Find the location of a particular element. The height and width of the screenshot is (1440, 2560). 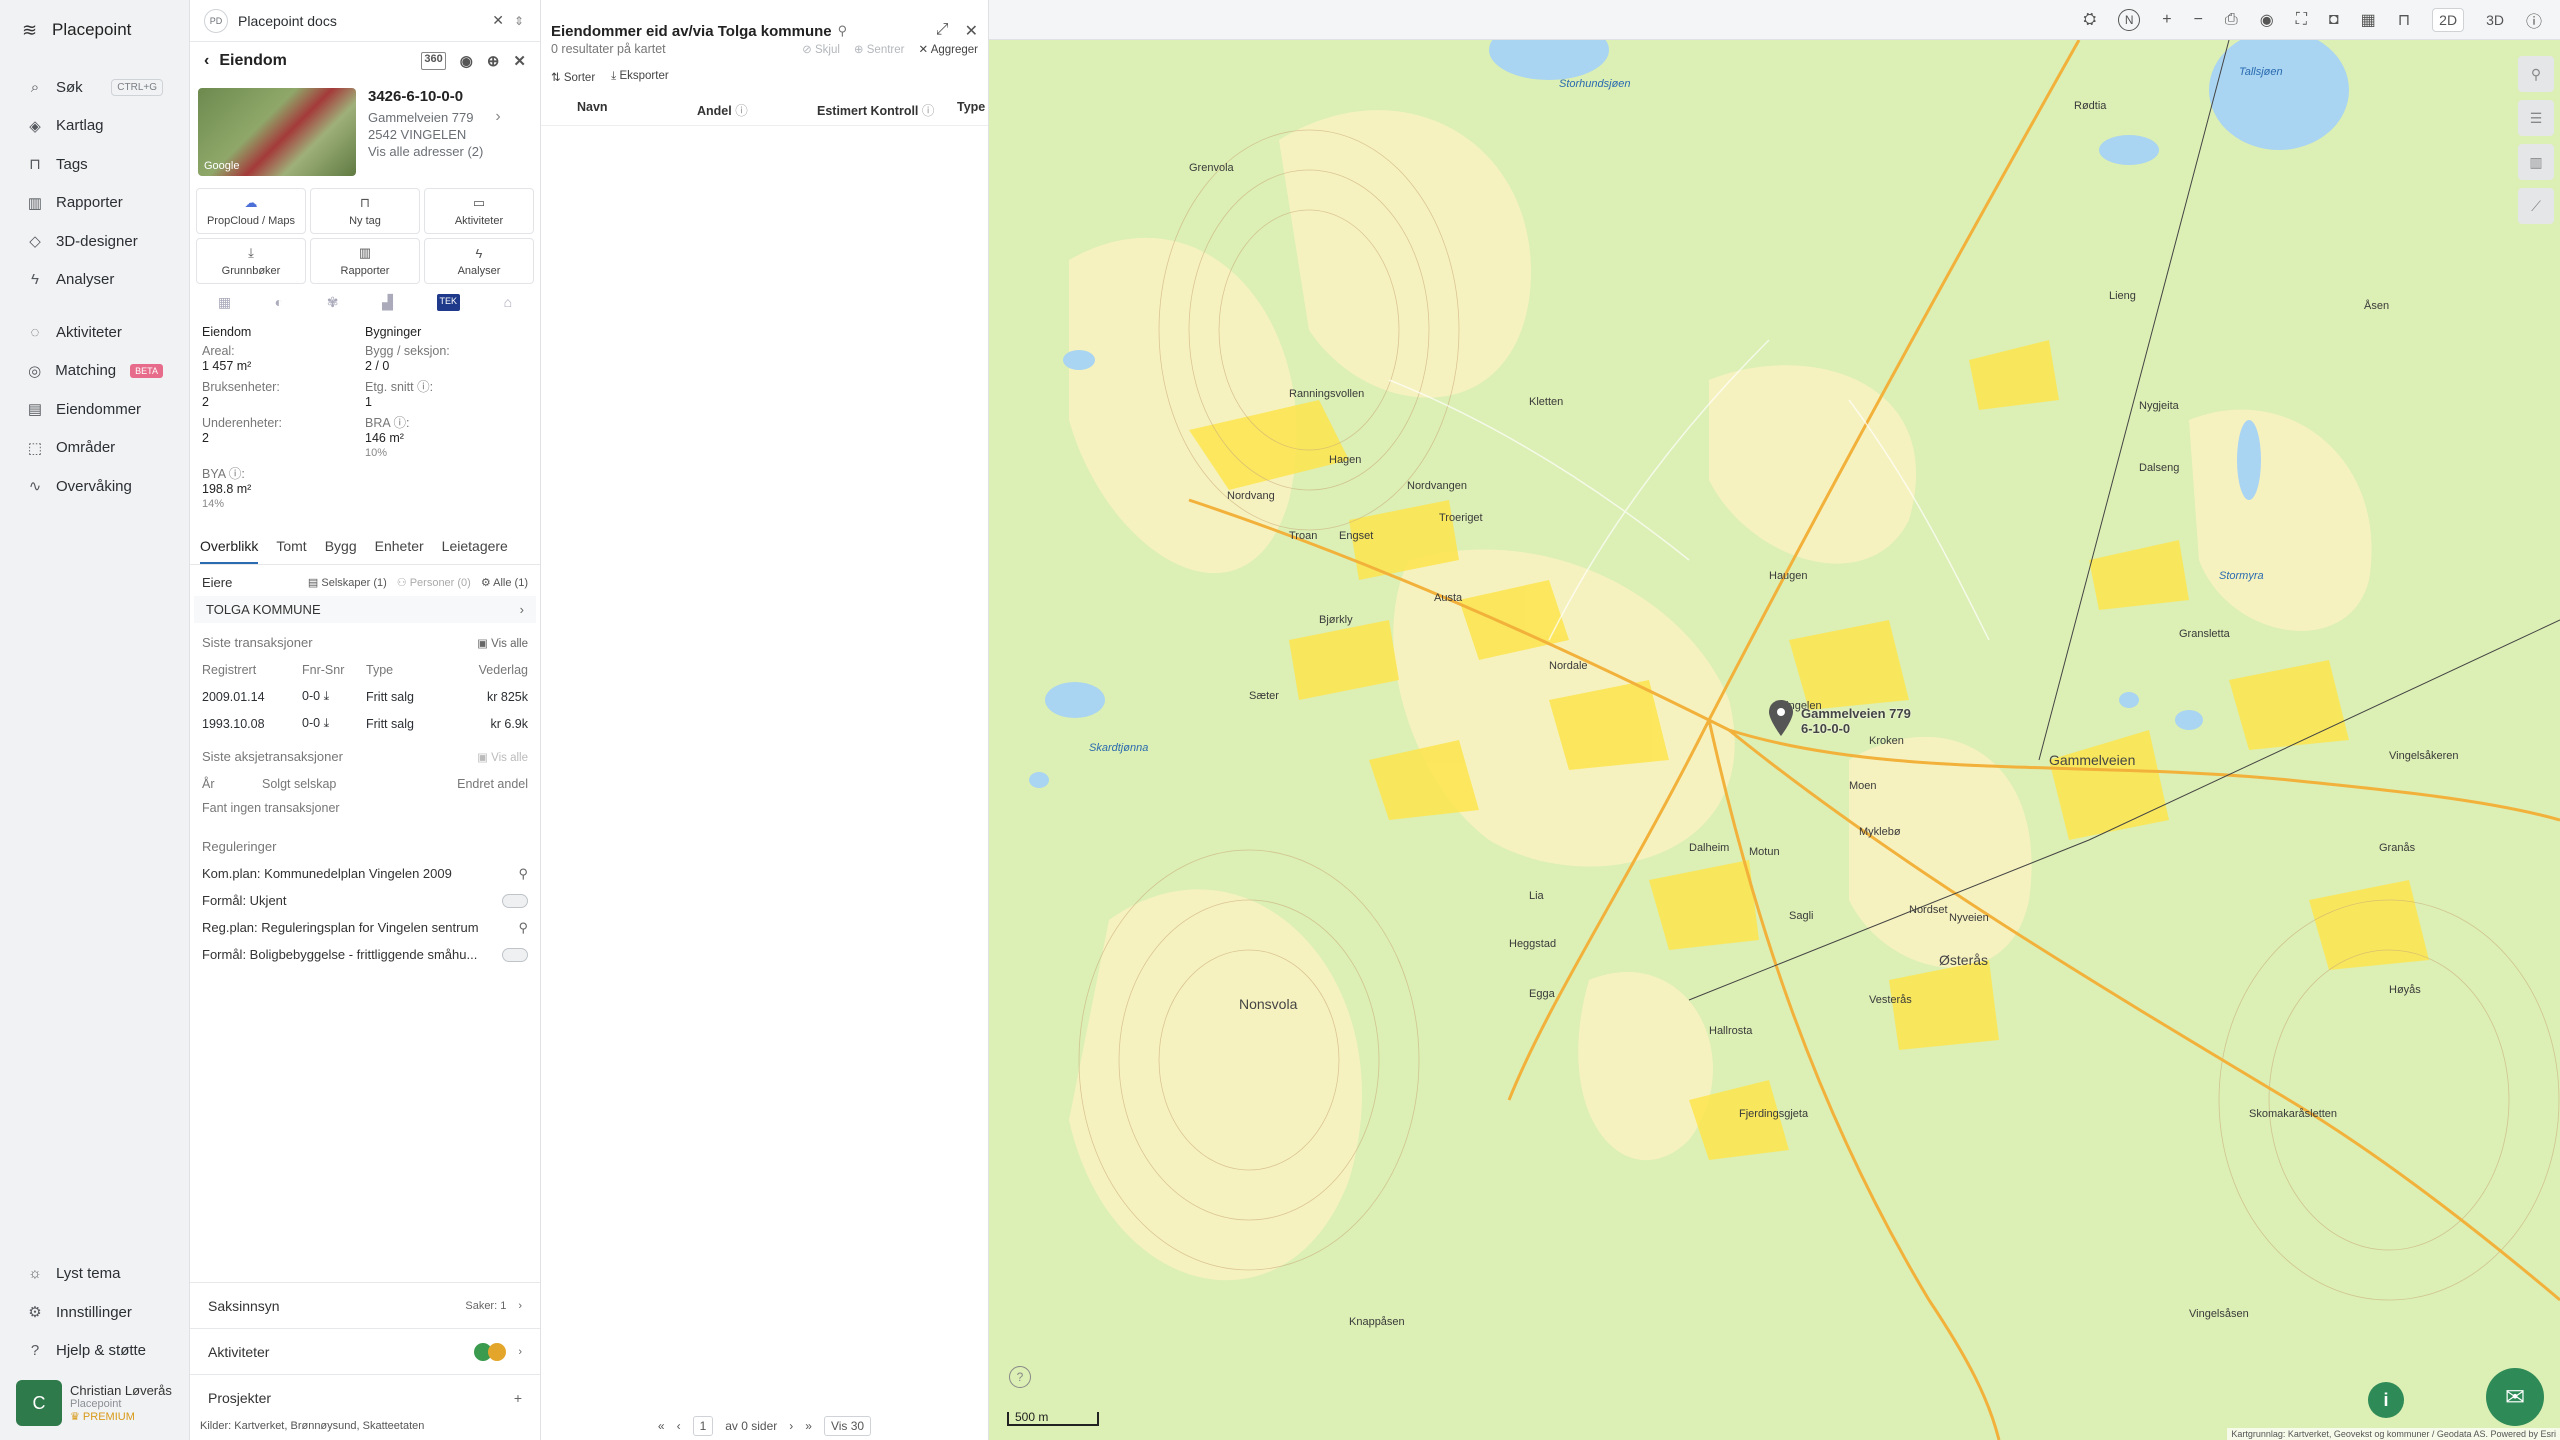

chevron-updown-icon: ⇕ is located at coordinates (519, 21).